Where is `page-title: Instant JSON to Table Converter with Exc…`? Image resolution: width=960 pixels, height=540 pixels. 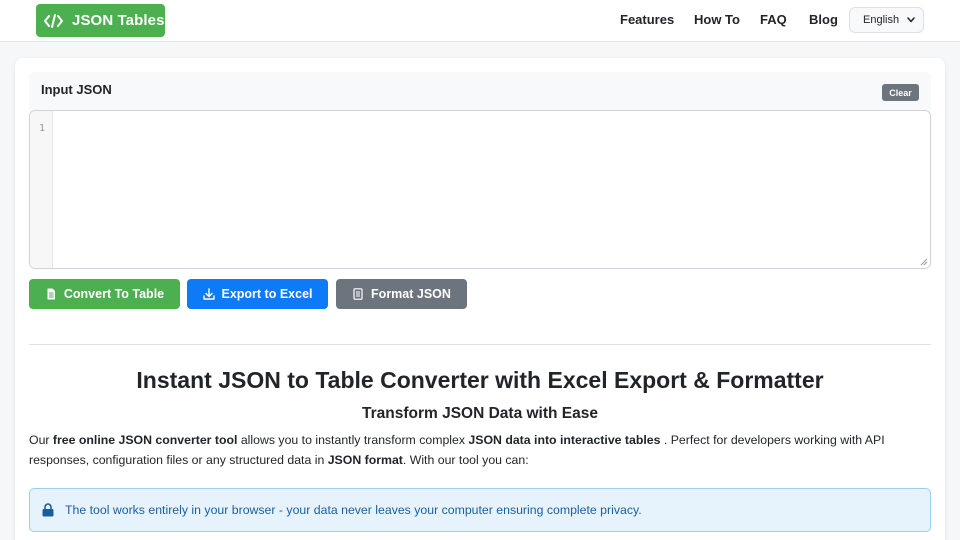 page-title: Instant JSON to Table Converter with Exc… is located at coordinates (480, 380).